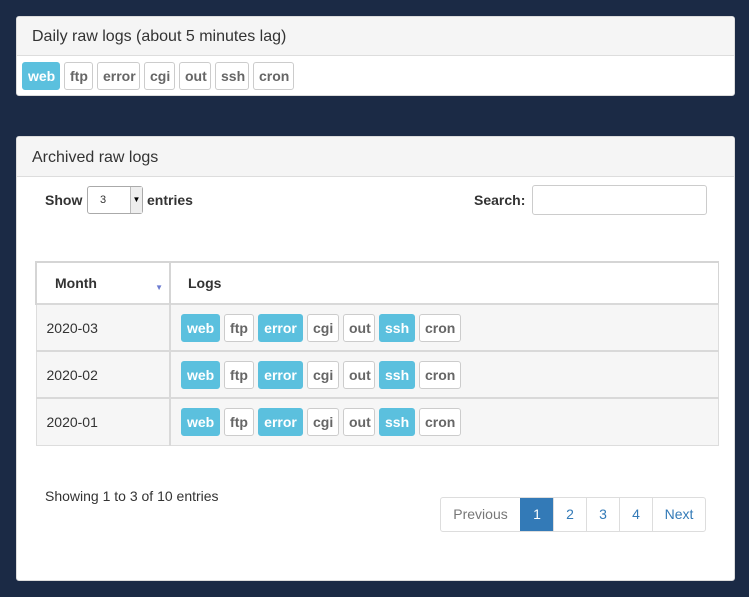  What do you see at coordinates (635, 514) in the screenshot?
I see `page-4-button: 4` at bounding box center [635, 514].